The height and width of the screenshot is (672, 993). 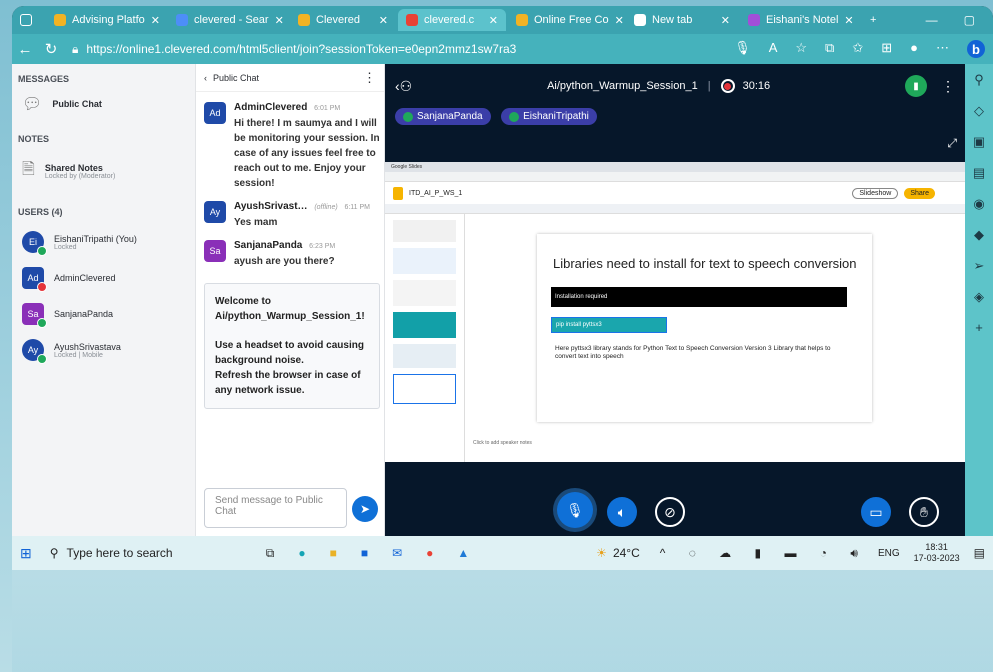 What do you see at coordinates (108, 243) in the screenshot?
I see `user-list-item: Ei EishaniTripathi (You) Locked` at bounding box center [108, 243].